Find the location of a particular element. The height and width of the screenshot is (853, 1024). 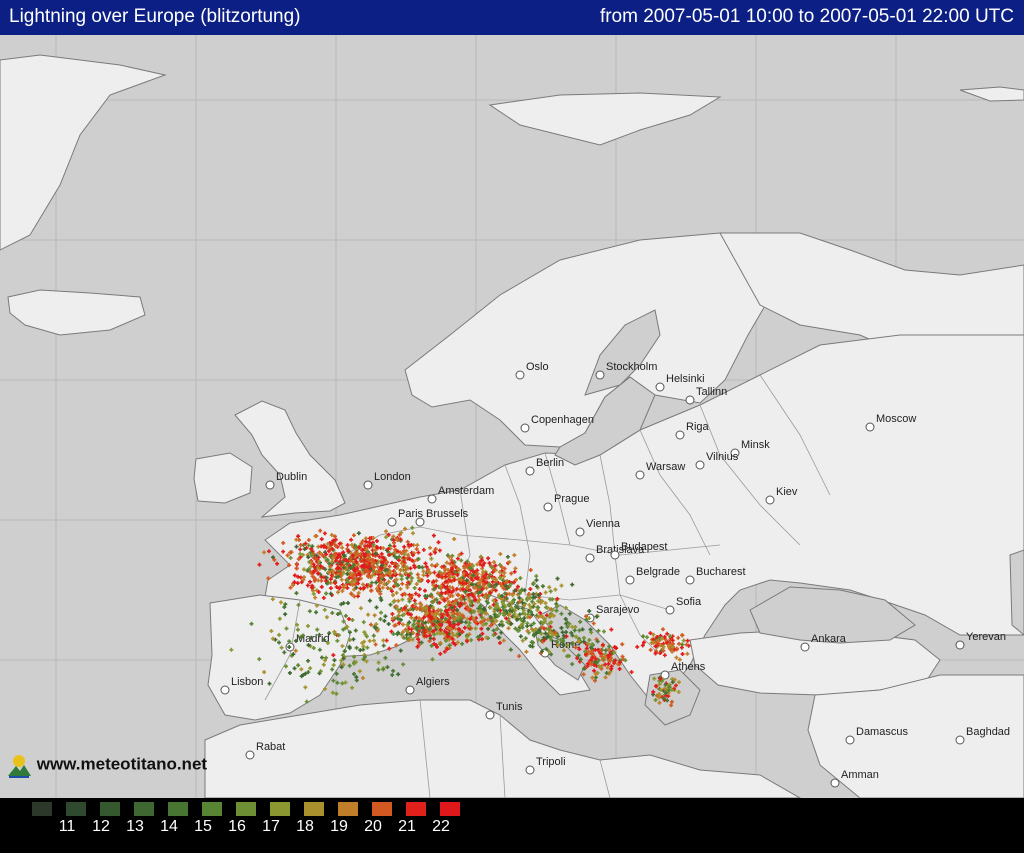

city-marker-moscow is located at coordinates (870, 427).